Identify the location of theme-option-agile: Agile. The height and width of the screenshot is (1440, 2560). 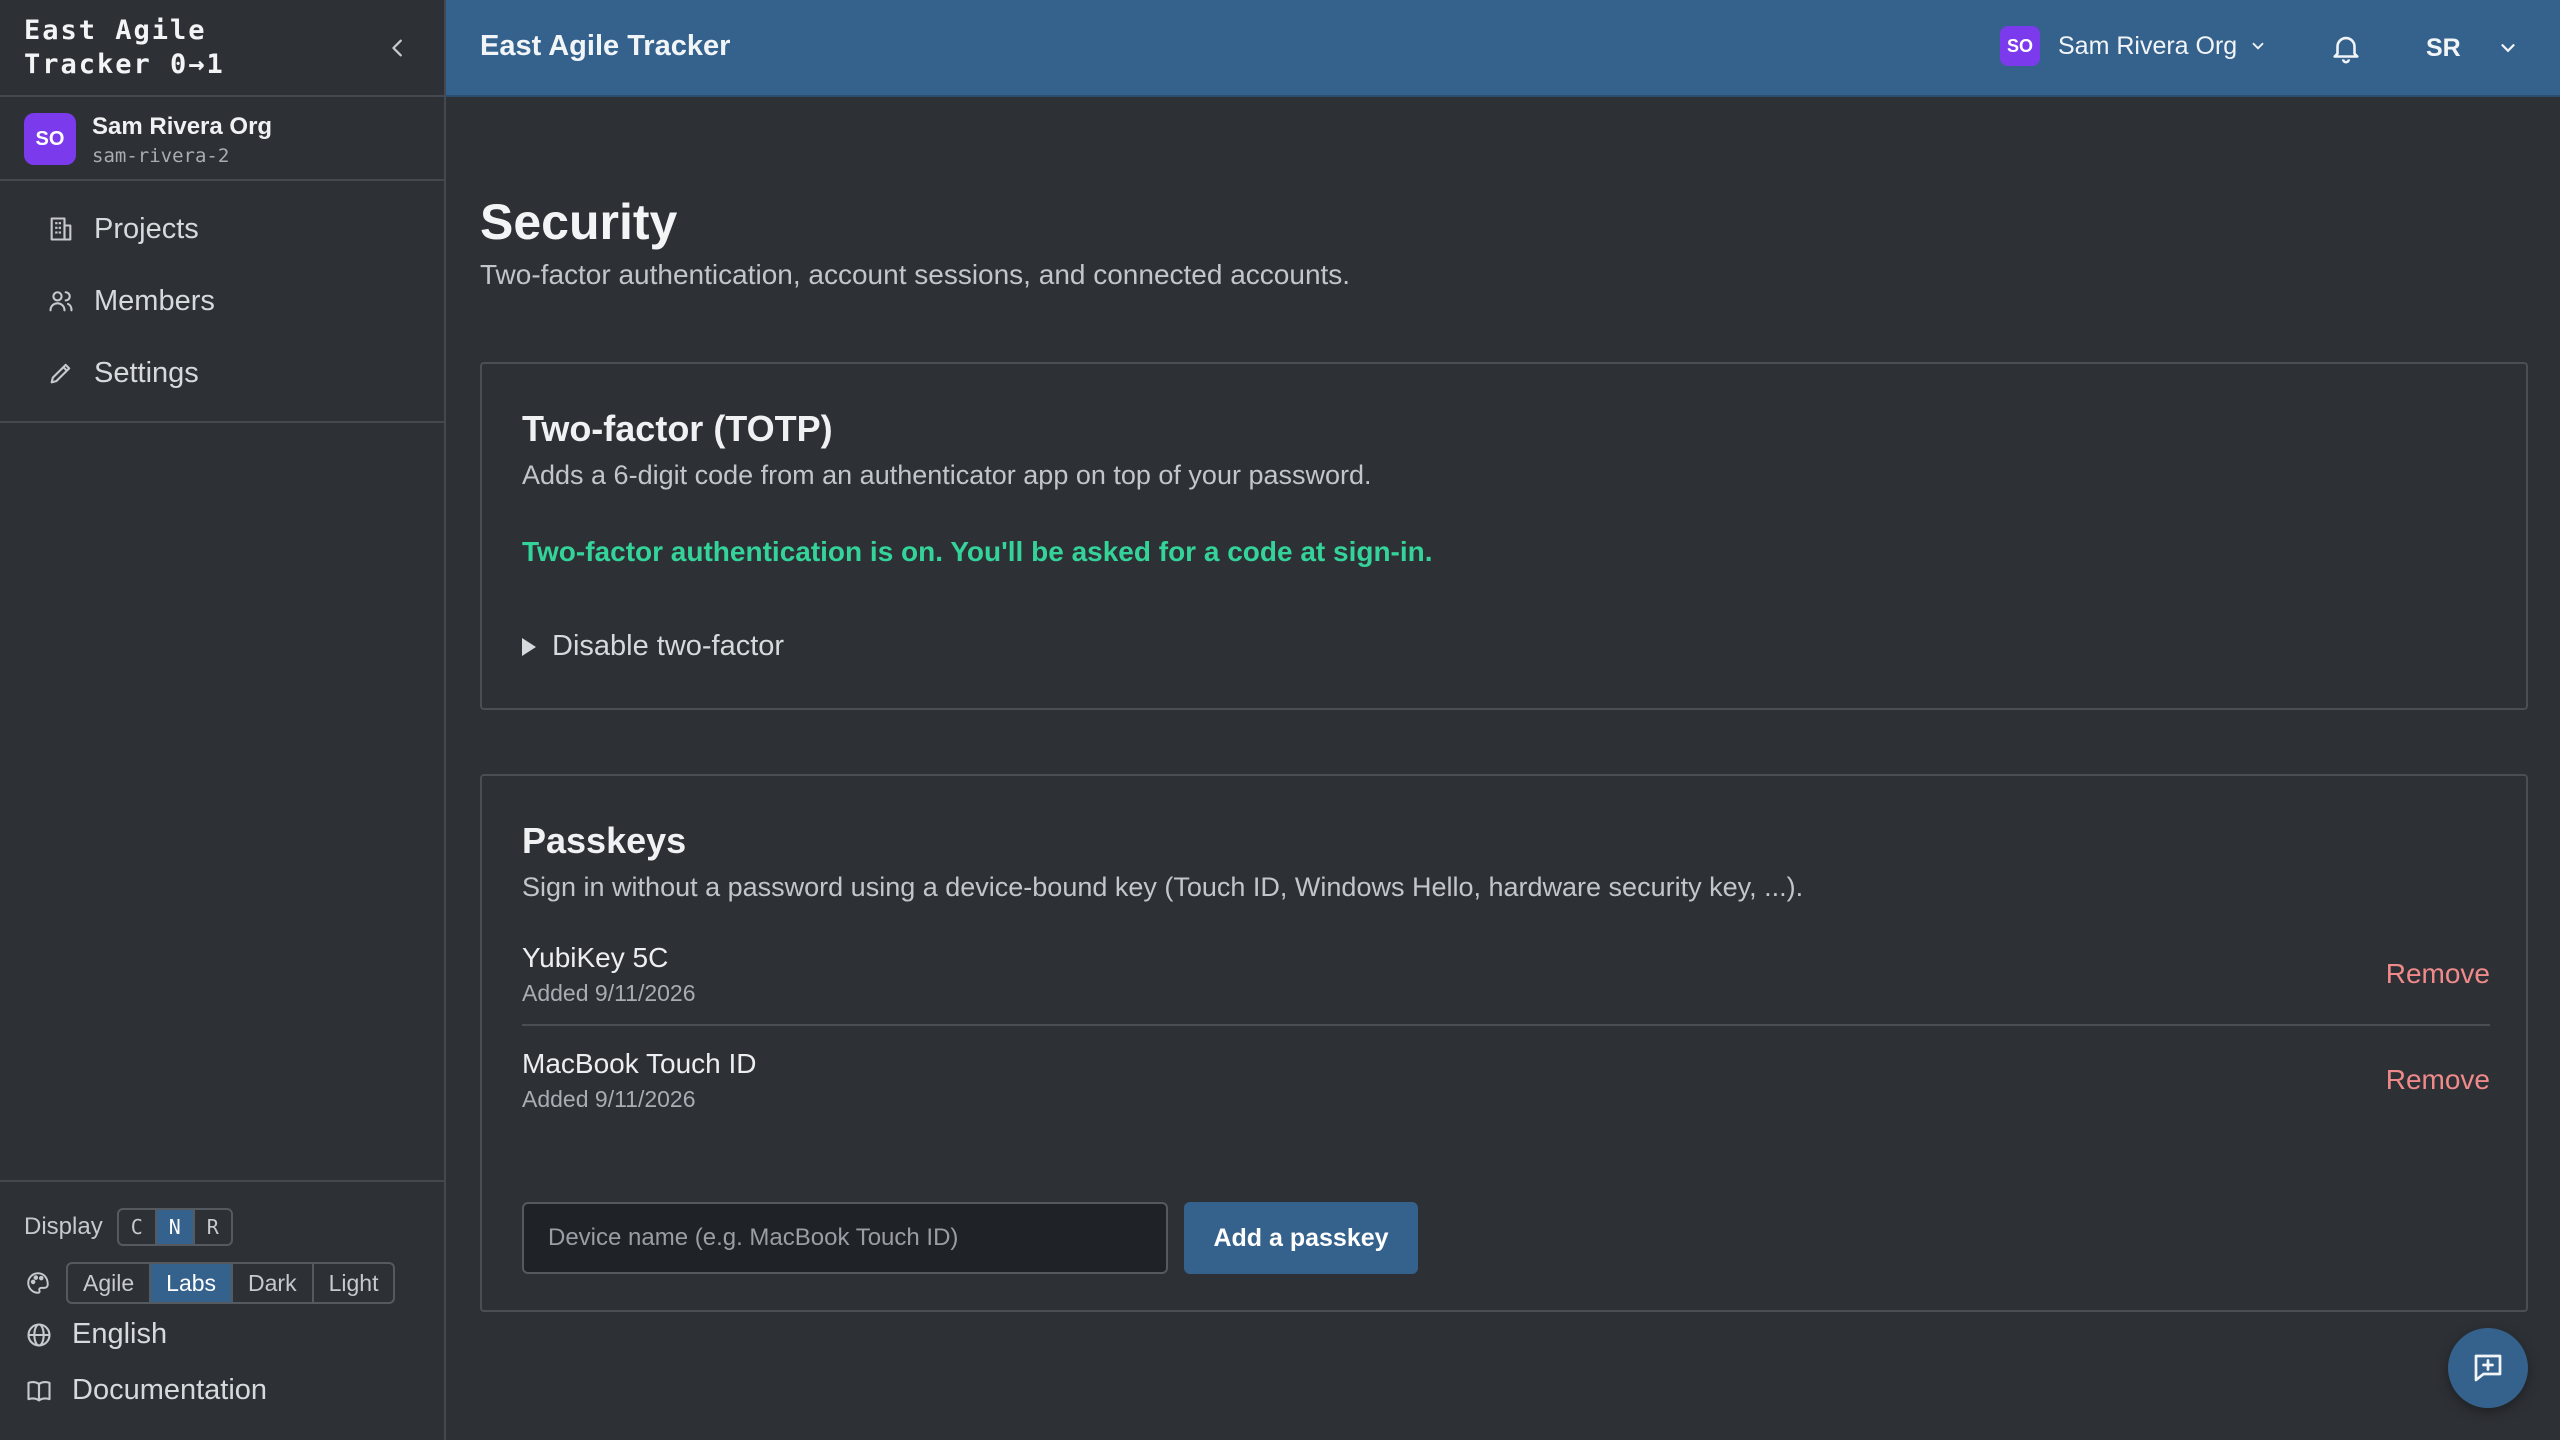
(110, 1283).